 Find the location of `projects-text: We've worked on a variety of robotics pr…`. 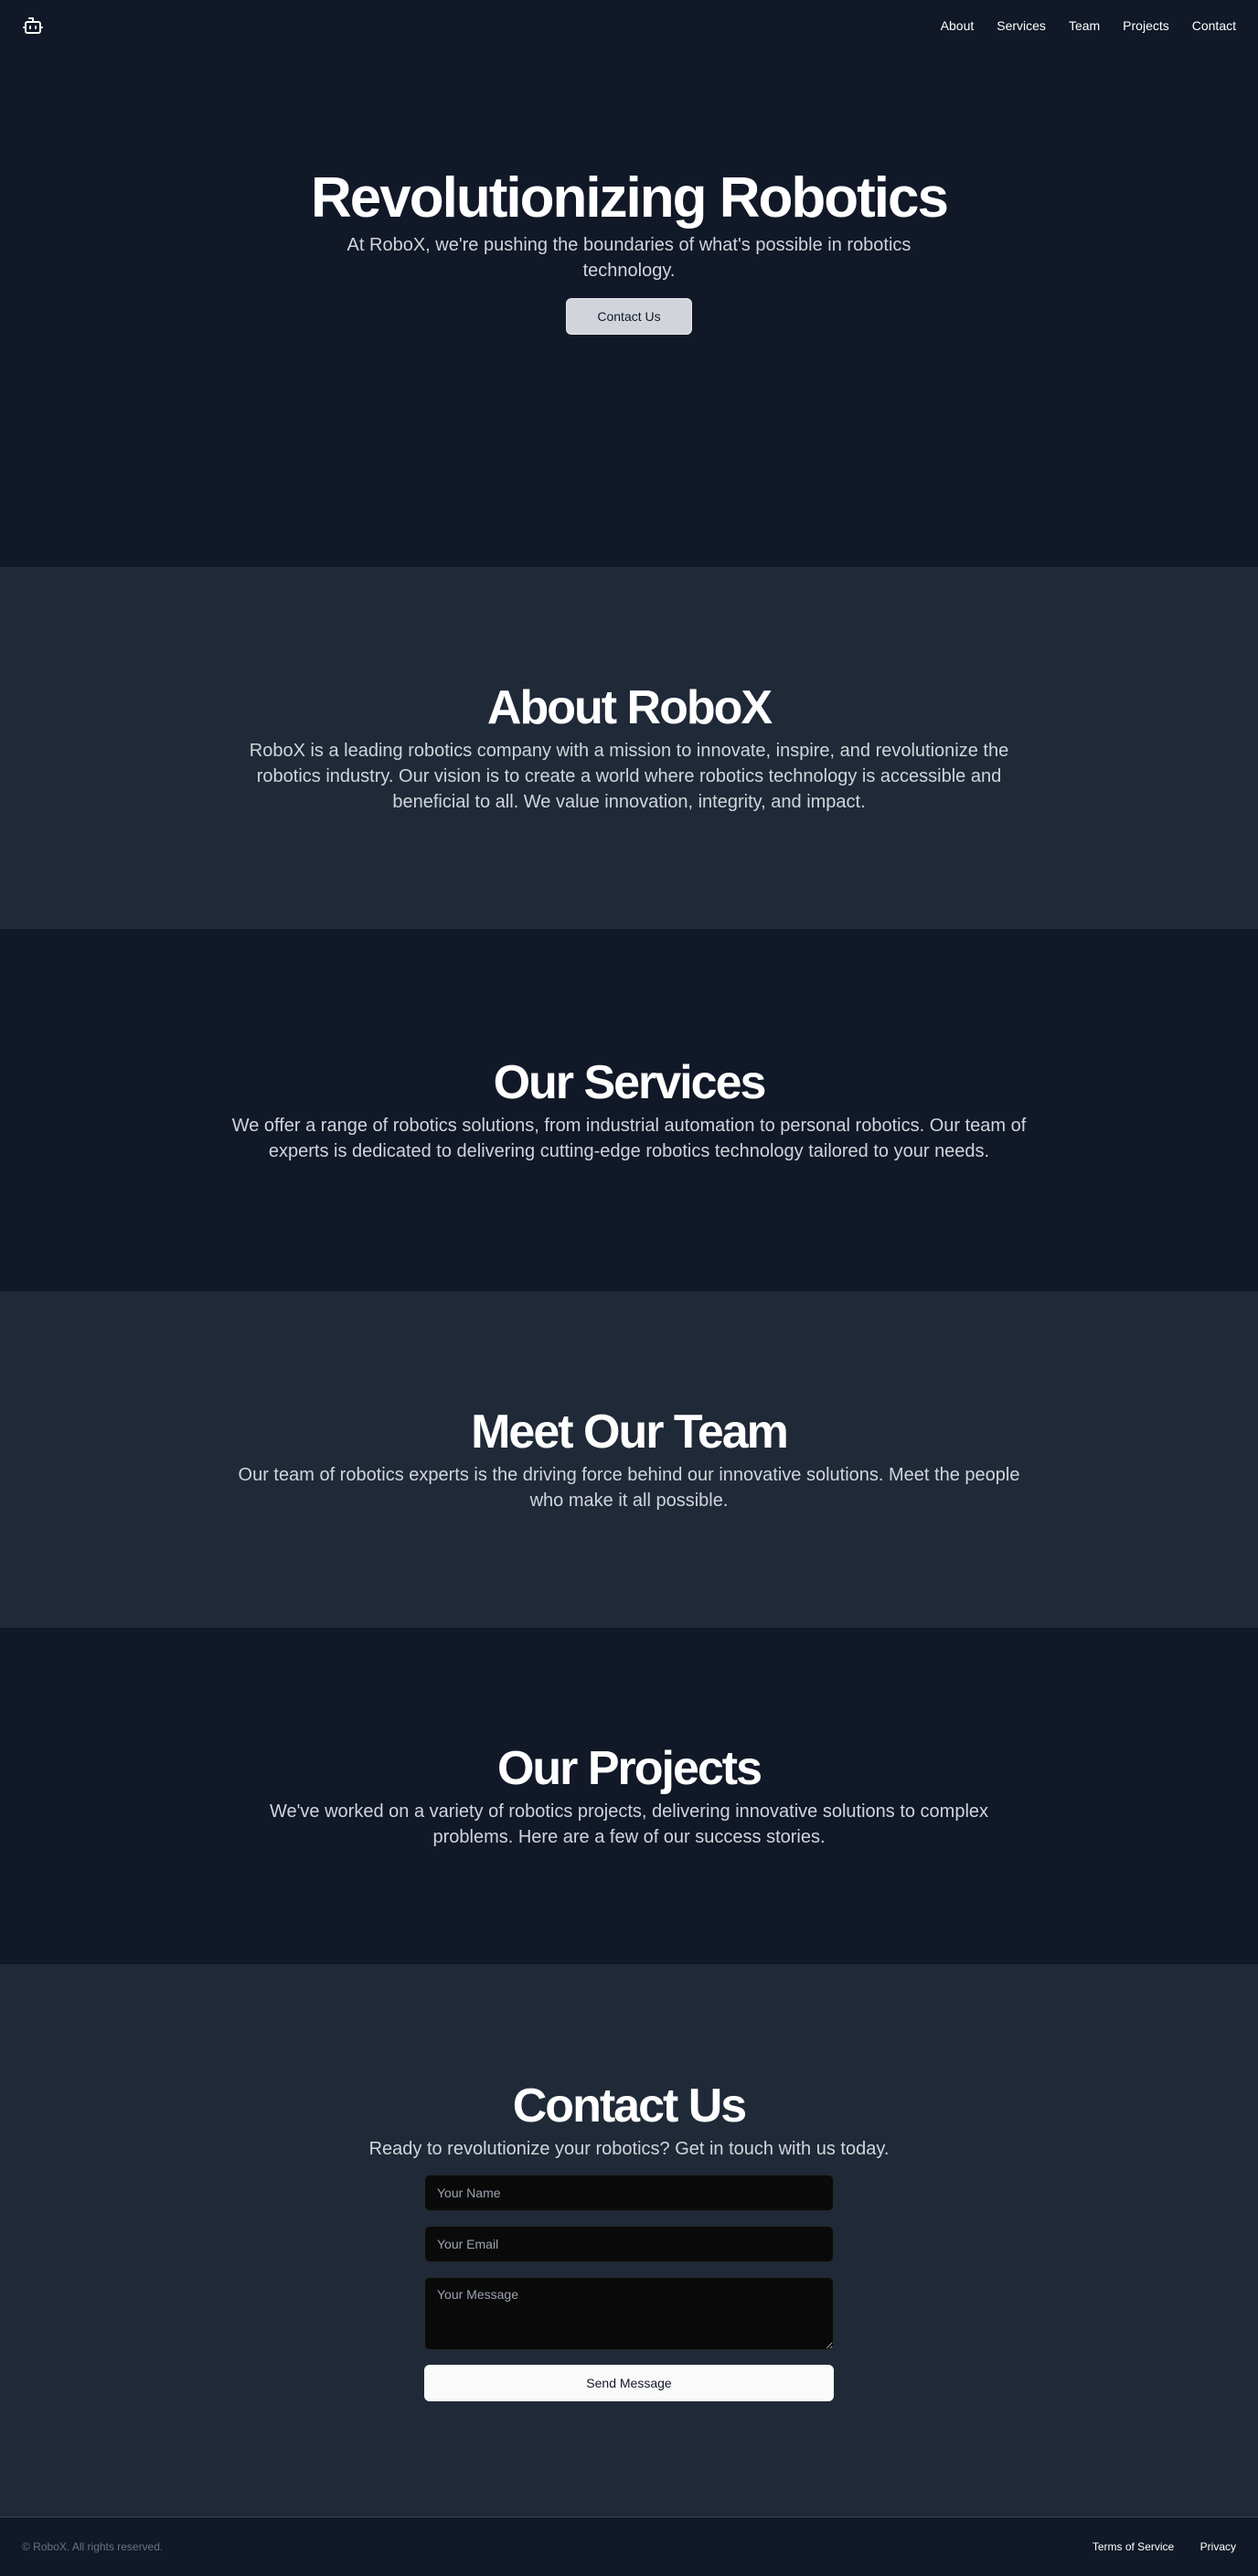

projects-text: We've worked on a variety of robotics pr… is located at coordinates (629, 1824).